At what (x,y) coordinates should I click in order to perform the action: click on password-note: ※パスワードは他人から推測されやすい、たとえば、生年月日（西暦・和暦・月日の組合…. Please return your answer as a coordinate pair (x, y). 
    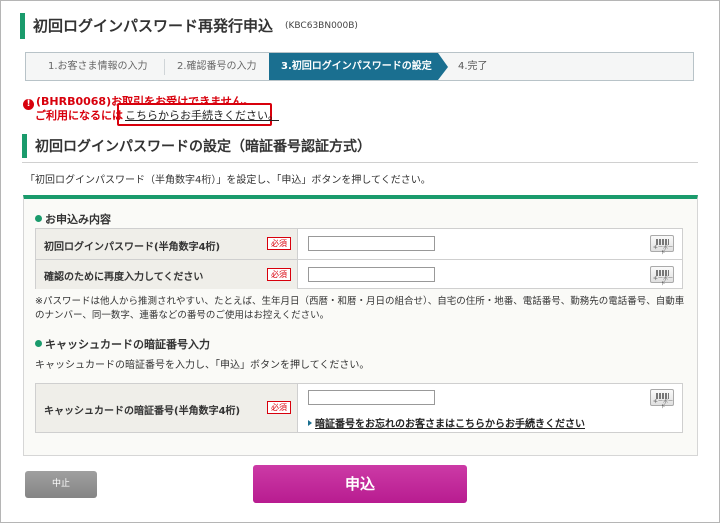
    Looking at the image, I should click on (360, 308).